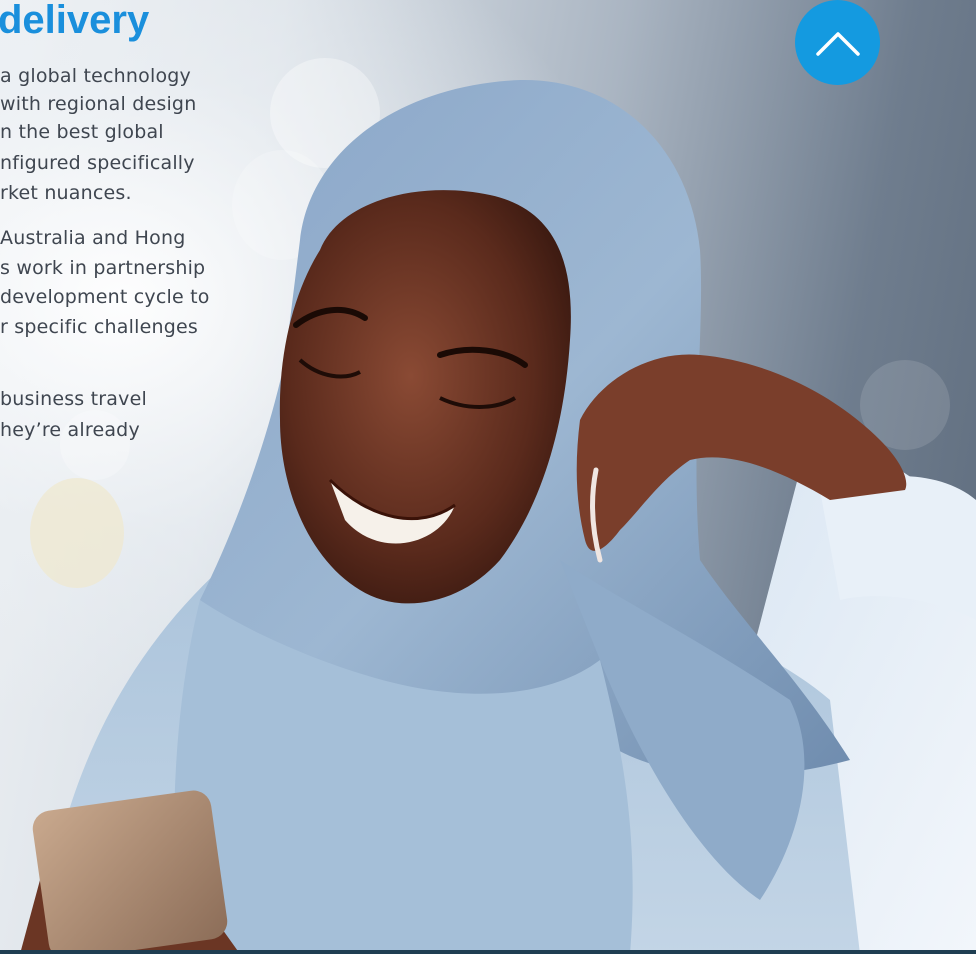 This screenshot has height=954, width=976. I want to click on paragraph-line: development cycle to, so click(105, 297).